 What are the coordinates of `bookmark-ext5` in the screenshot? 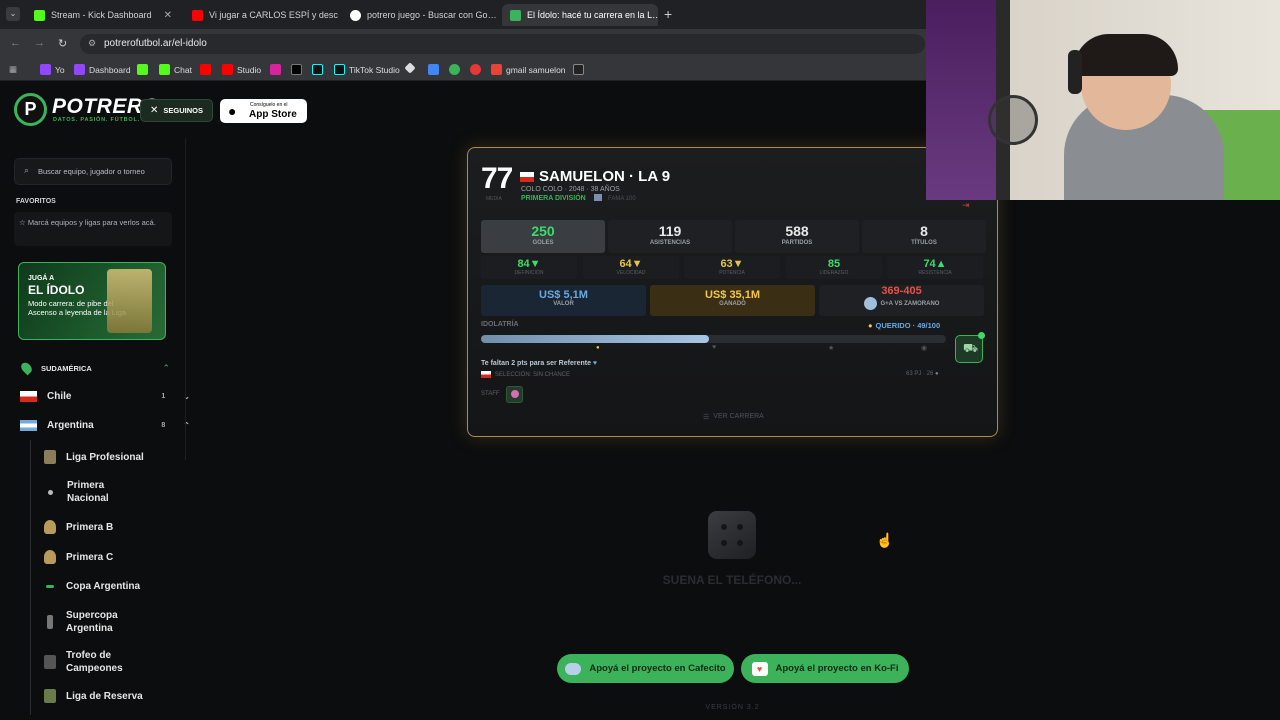 It's located at (578, 69).